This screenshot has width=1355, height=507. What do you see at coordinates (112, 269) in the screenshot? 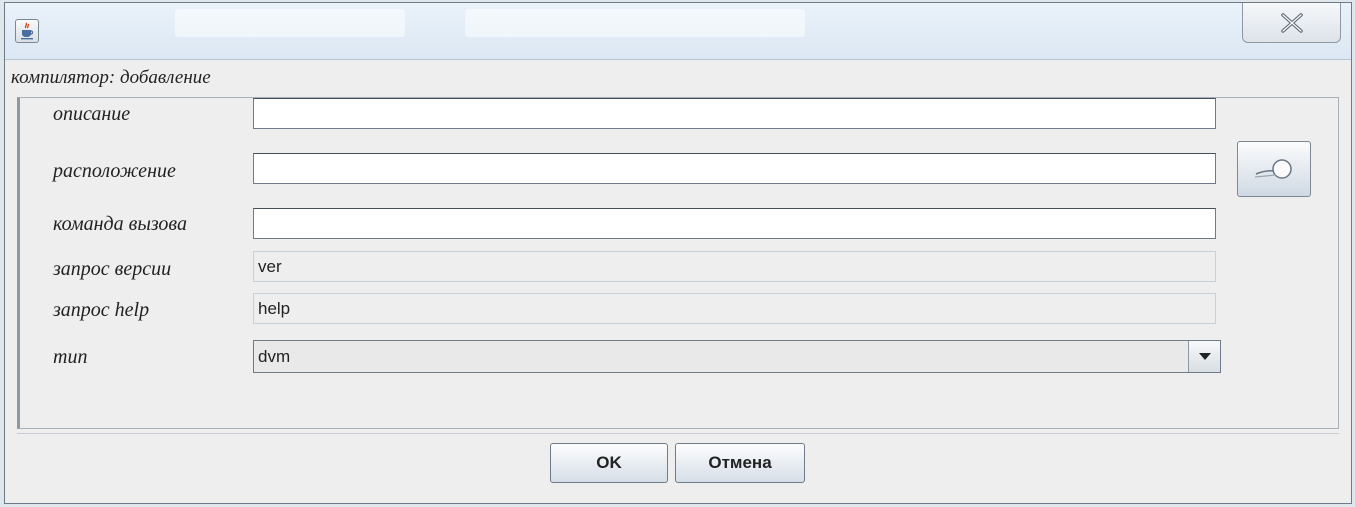
I see `version-query-label: запрос версии` at bounding box center [112, 269].